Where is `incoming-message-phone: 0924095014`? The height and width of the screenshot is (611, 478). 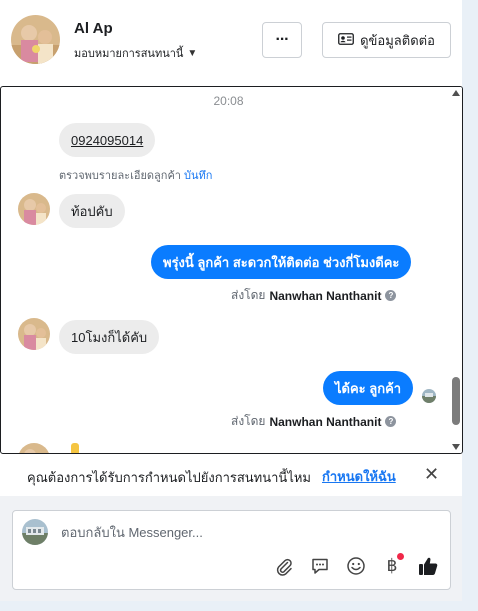
incoming-message-phone: 0924095014 is located at coordinates (107, 140).